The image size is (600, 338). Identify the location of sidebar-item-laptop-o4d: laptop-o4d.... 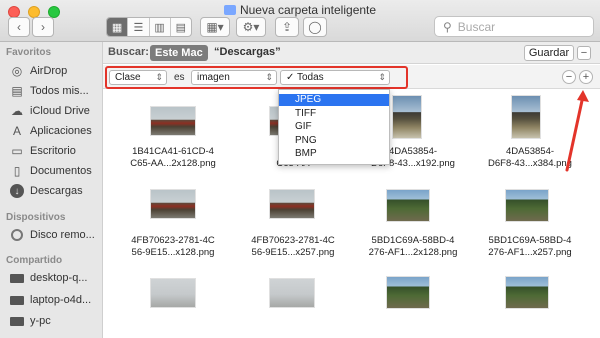
(50, 300).